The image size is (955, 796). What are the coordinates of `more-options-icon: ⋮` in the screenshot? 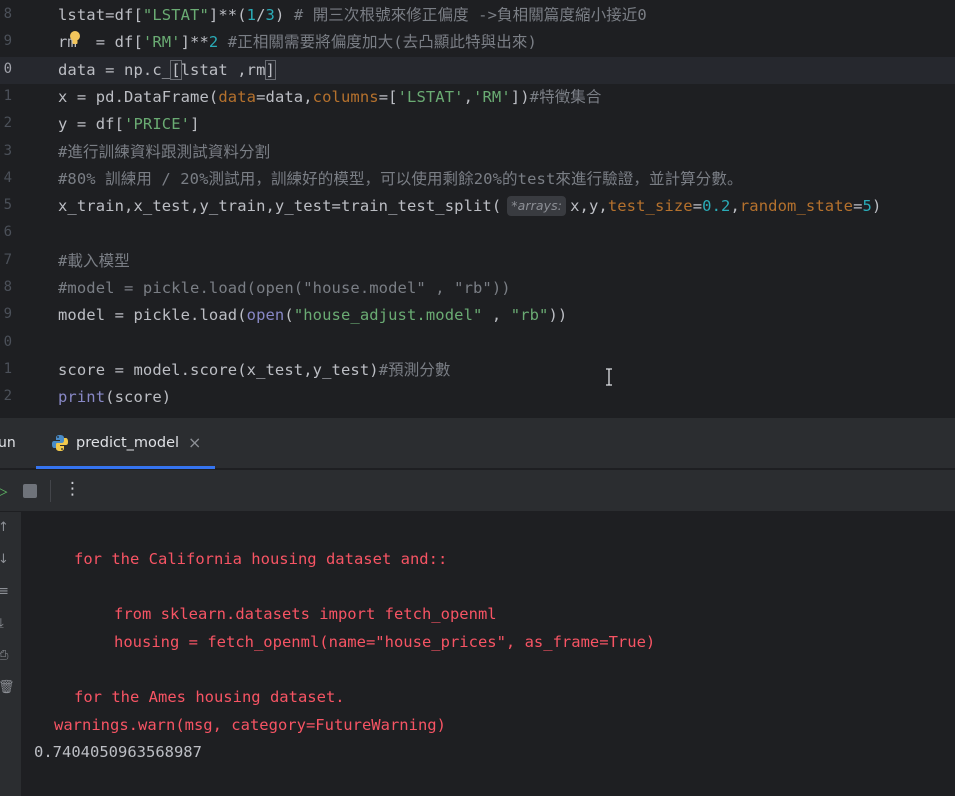 It's located at (72, 489).